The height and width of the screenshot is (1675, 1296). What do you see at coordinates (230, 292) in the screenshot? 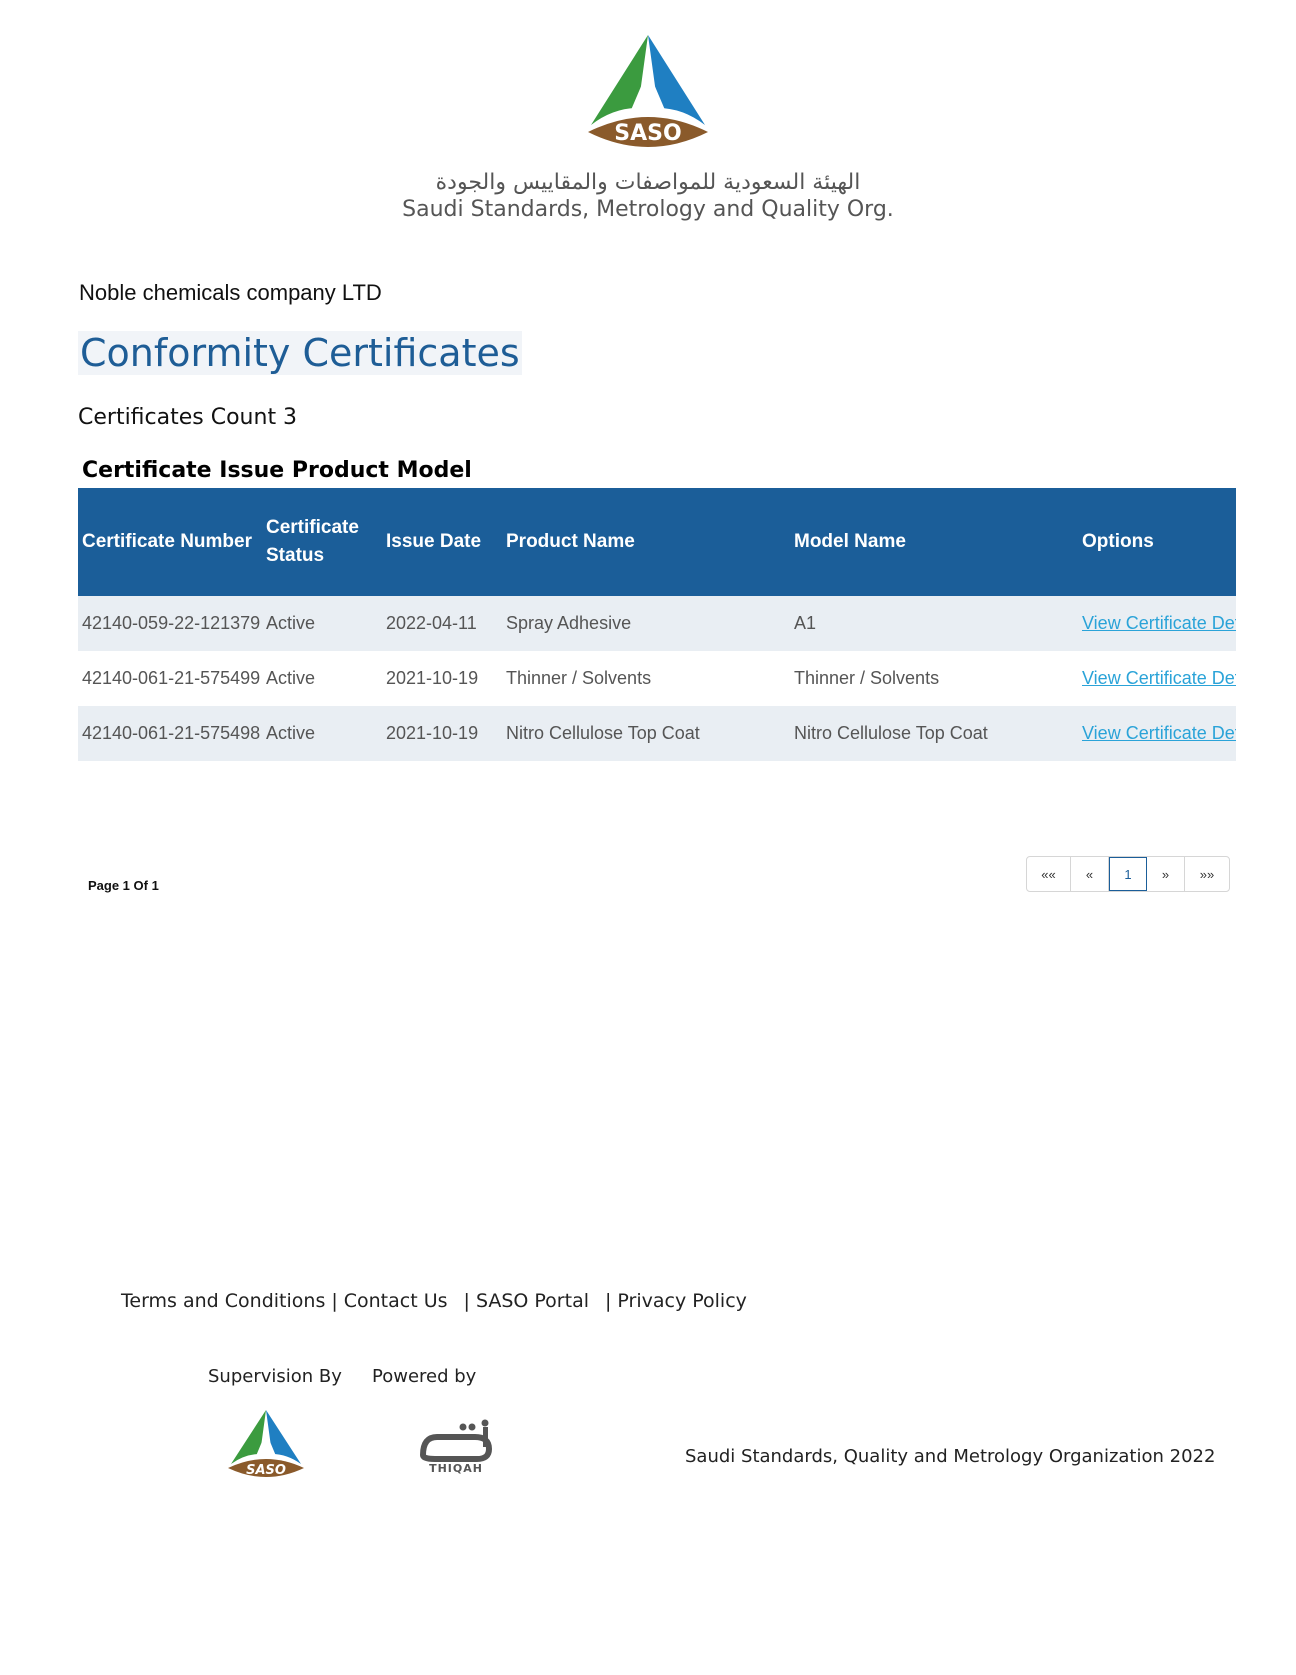
I see `company-name: Noble chemicals company LTD` at bounding box center [230, 292].